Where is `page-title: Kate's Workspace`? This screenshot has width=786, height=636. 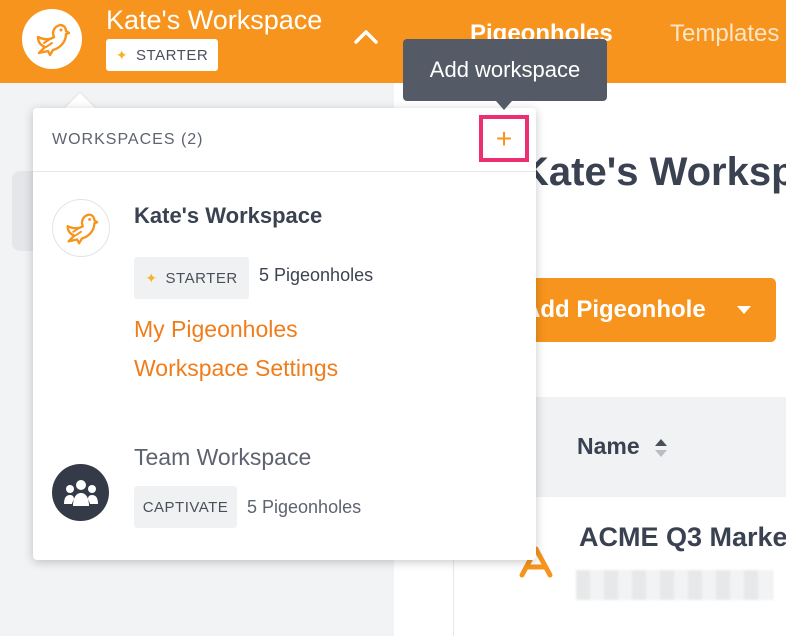 page-title: Kate's Workspace is located at coordinates (653, 172).